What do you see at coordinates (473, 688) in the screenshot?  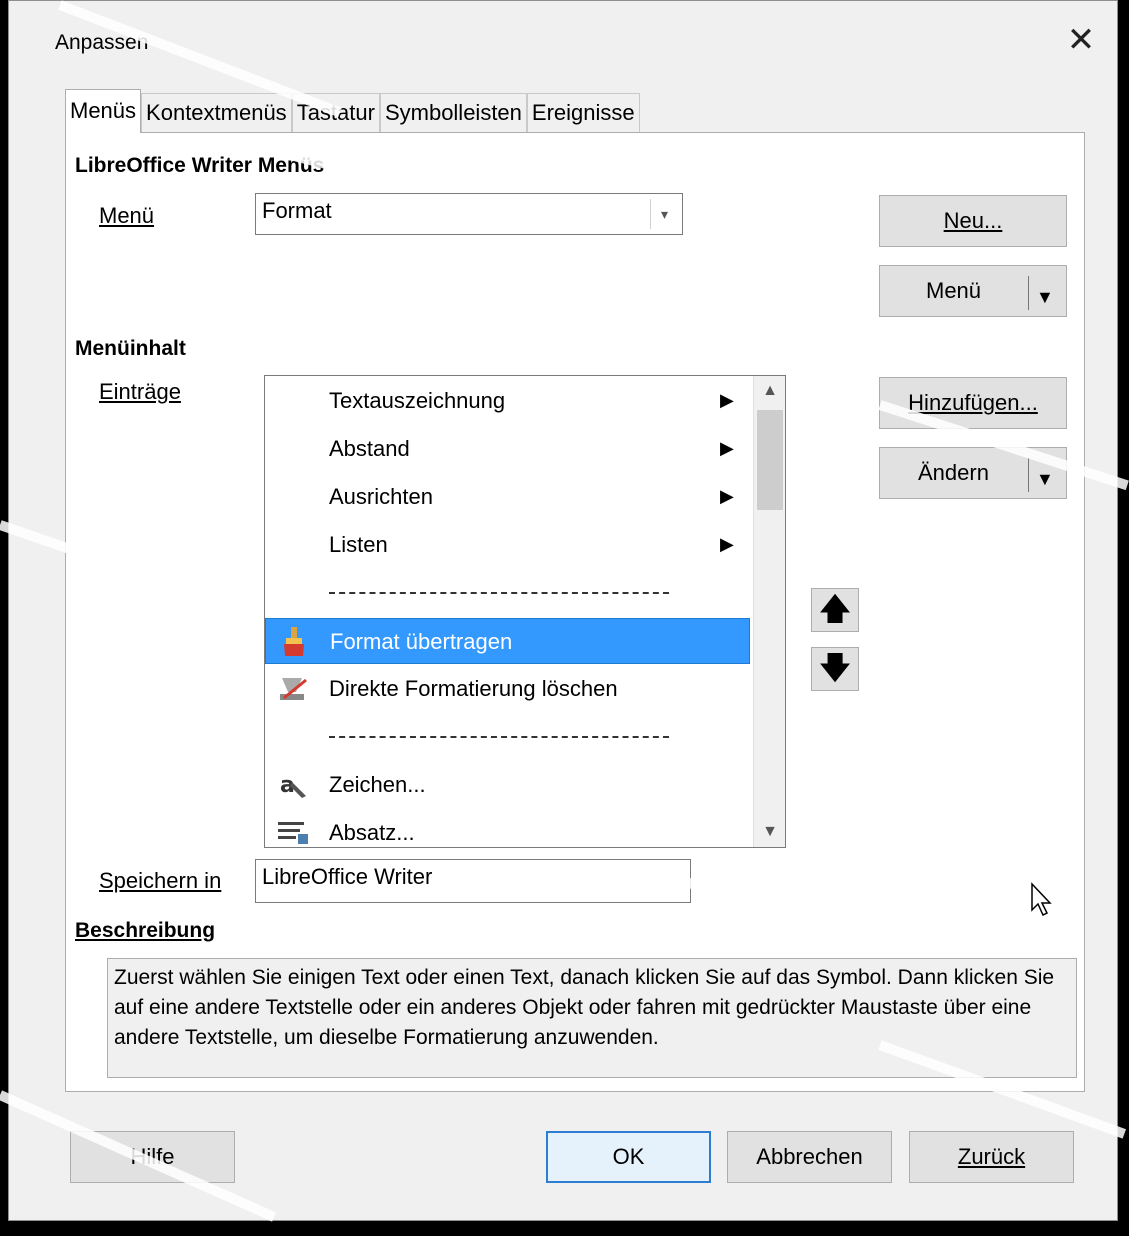 I see `list-item-label: Direkte Formatierung löschen` at bounding box center [473, 688].